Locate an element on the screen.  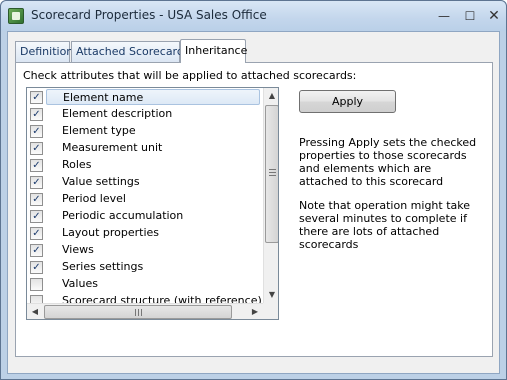
vertical-scrollbar: ▲ ▼ is located at coordinates (270, 195).